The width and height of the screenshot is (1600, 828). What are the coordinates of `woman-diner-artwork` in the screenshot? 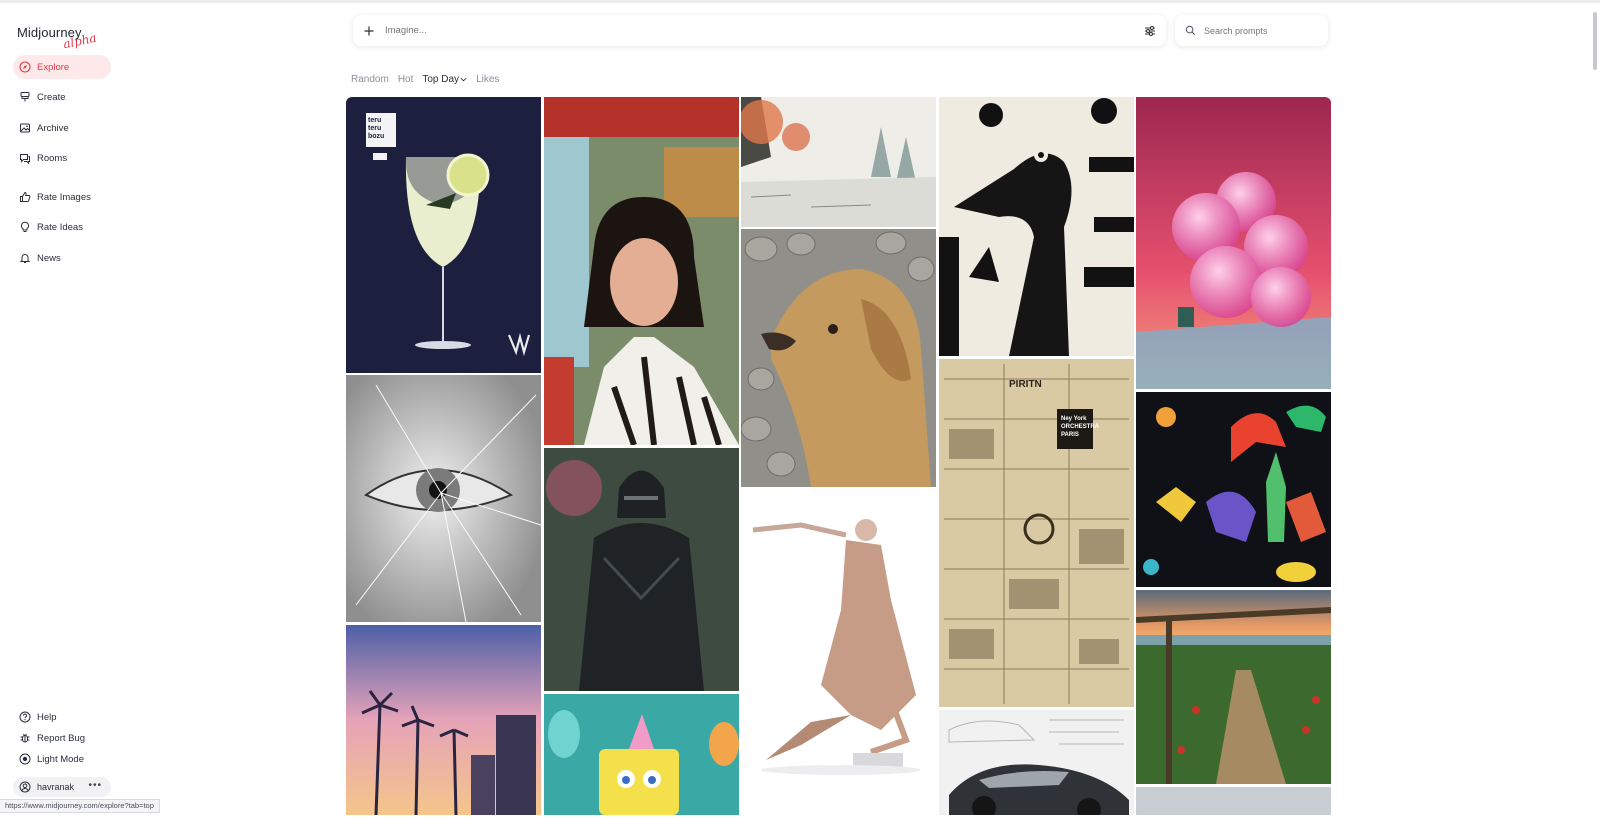 It's located at (641, 271).